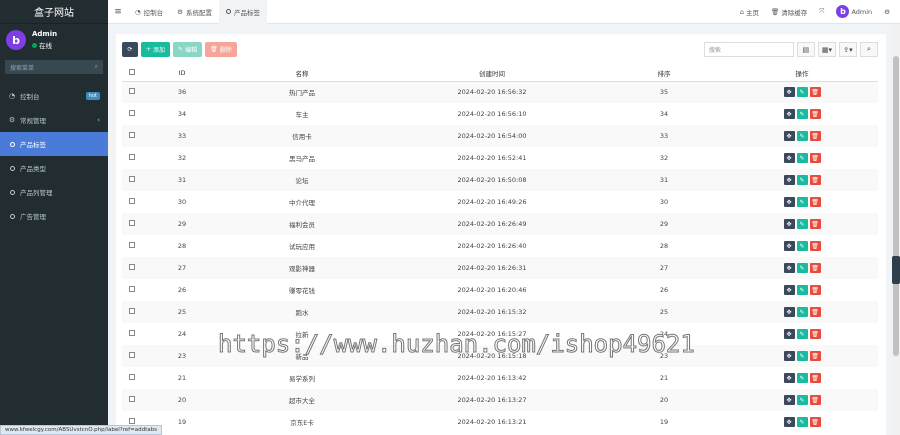 This screenshot has width=900, height=435. What do you see at coordinates (54, 67) in the screenshot?
I see `sidebar-search-input: 搜索菜单 ⌕` at bounding box center [54, 67].